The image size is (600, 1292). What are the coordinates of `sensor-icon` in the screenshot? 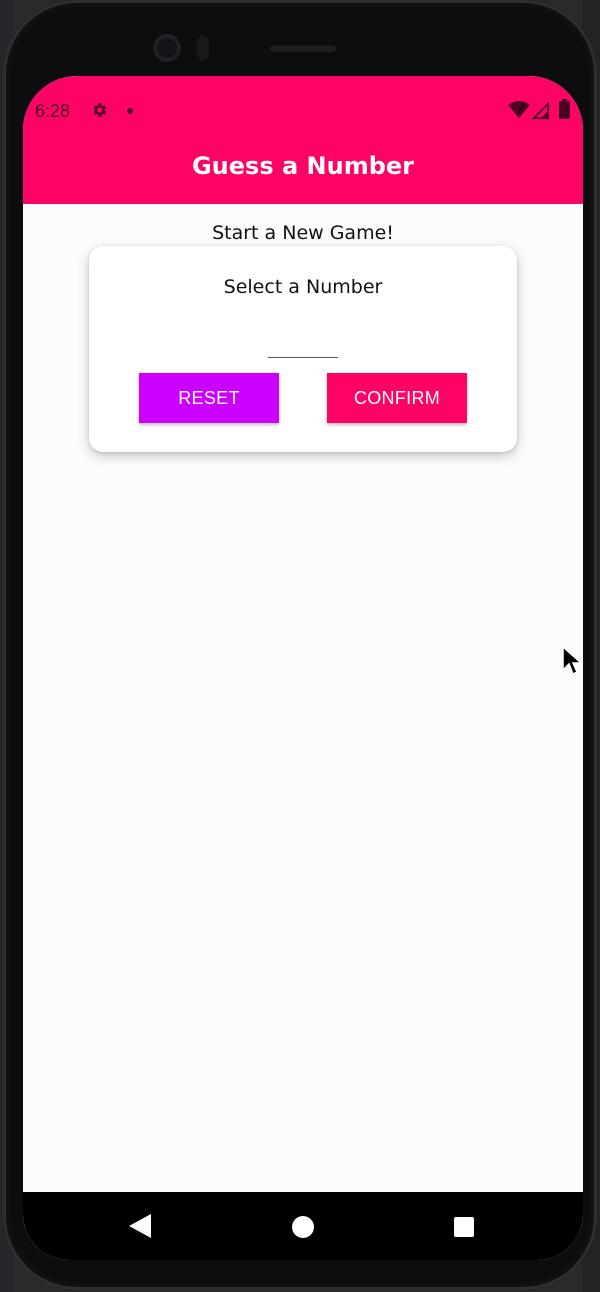 It's located at (203, 48).